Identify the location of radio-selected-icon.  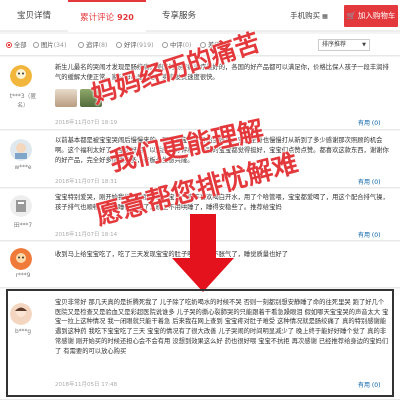
(9, 45).